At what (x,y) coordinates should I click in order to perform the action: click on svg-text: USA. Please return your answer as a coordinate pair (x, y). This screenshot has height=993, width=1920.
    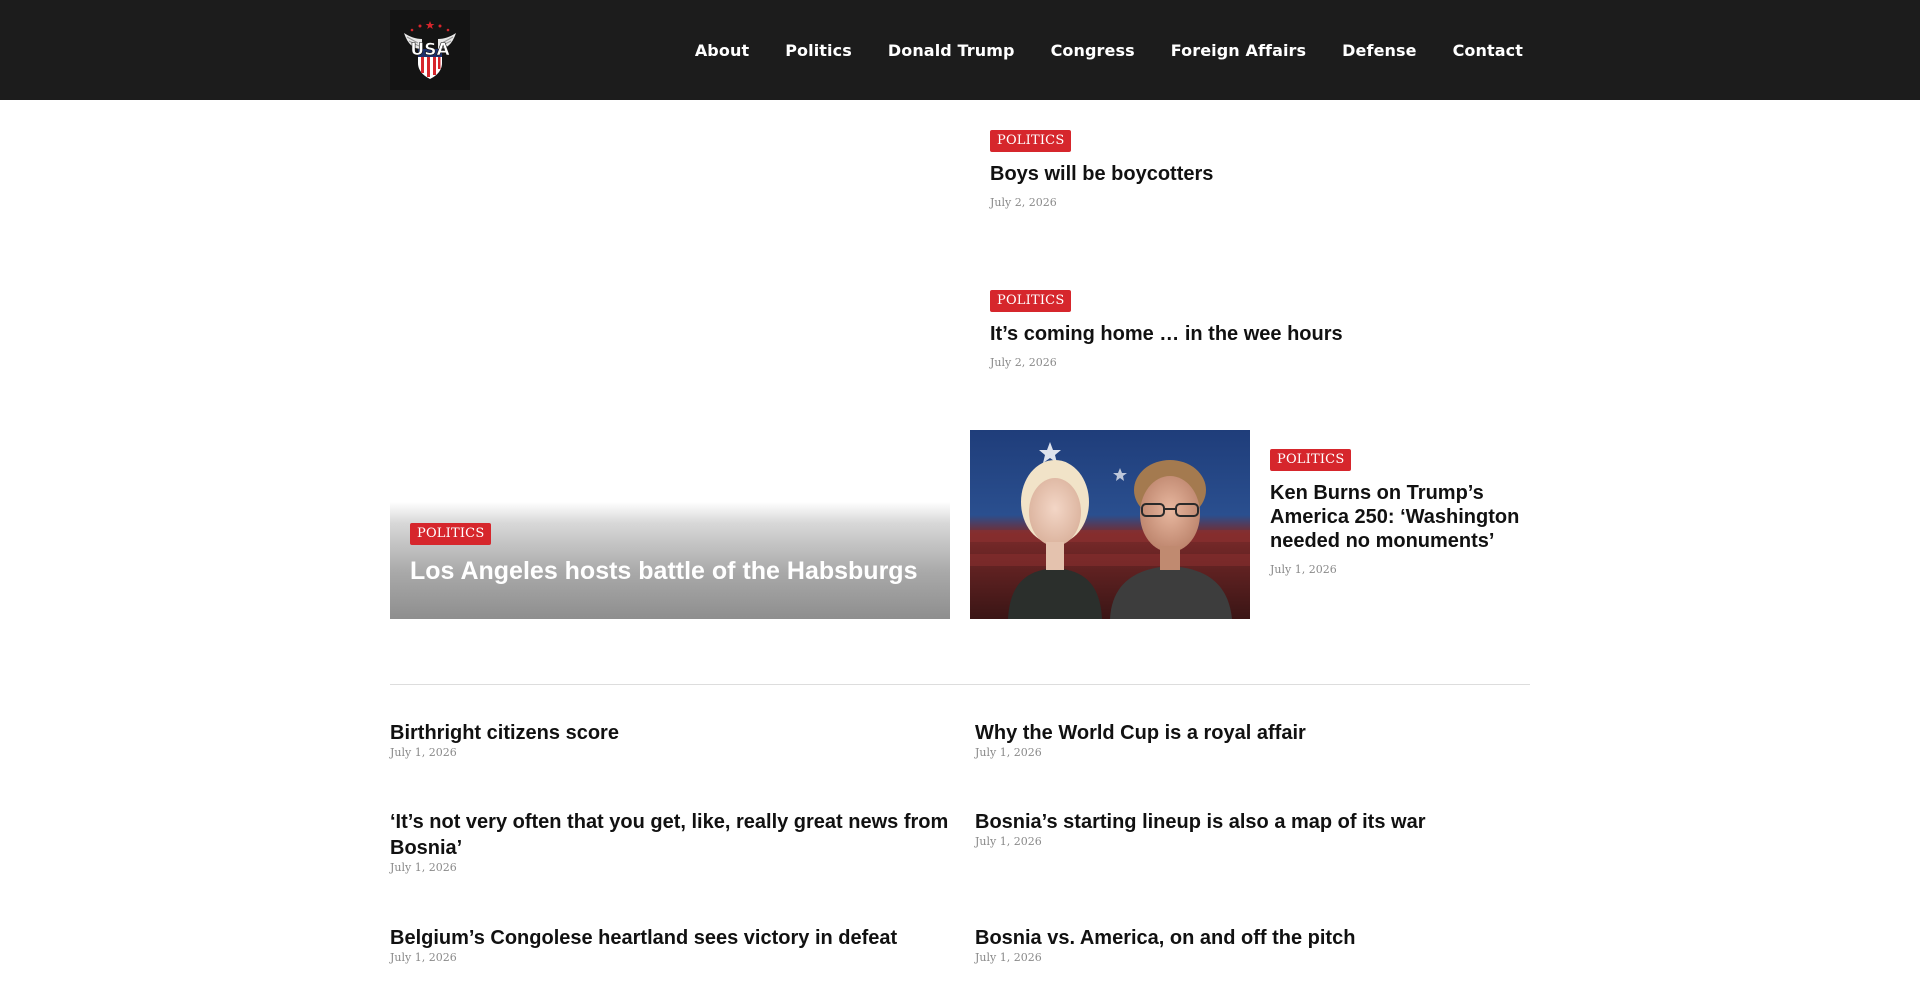
    Looking at the image, I should click on (430, 50).